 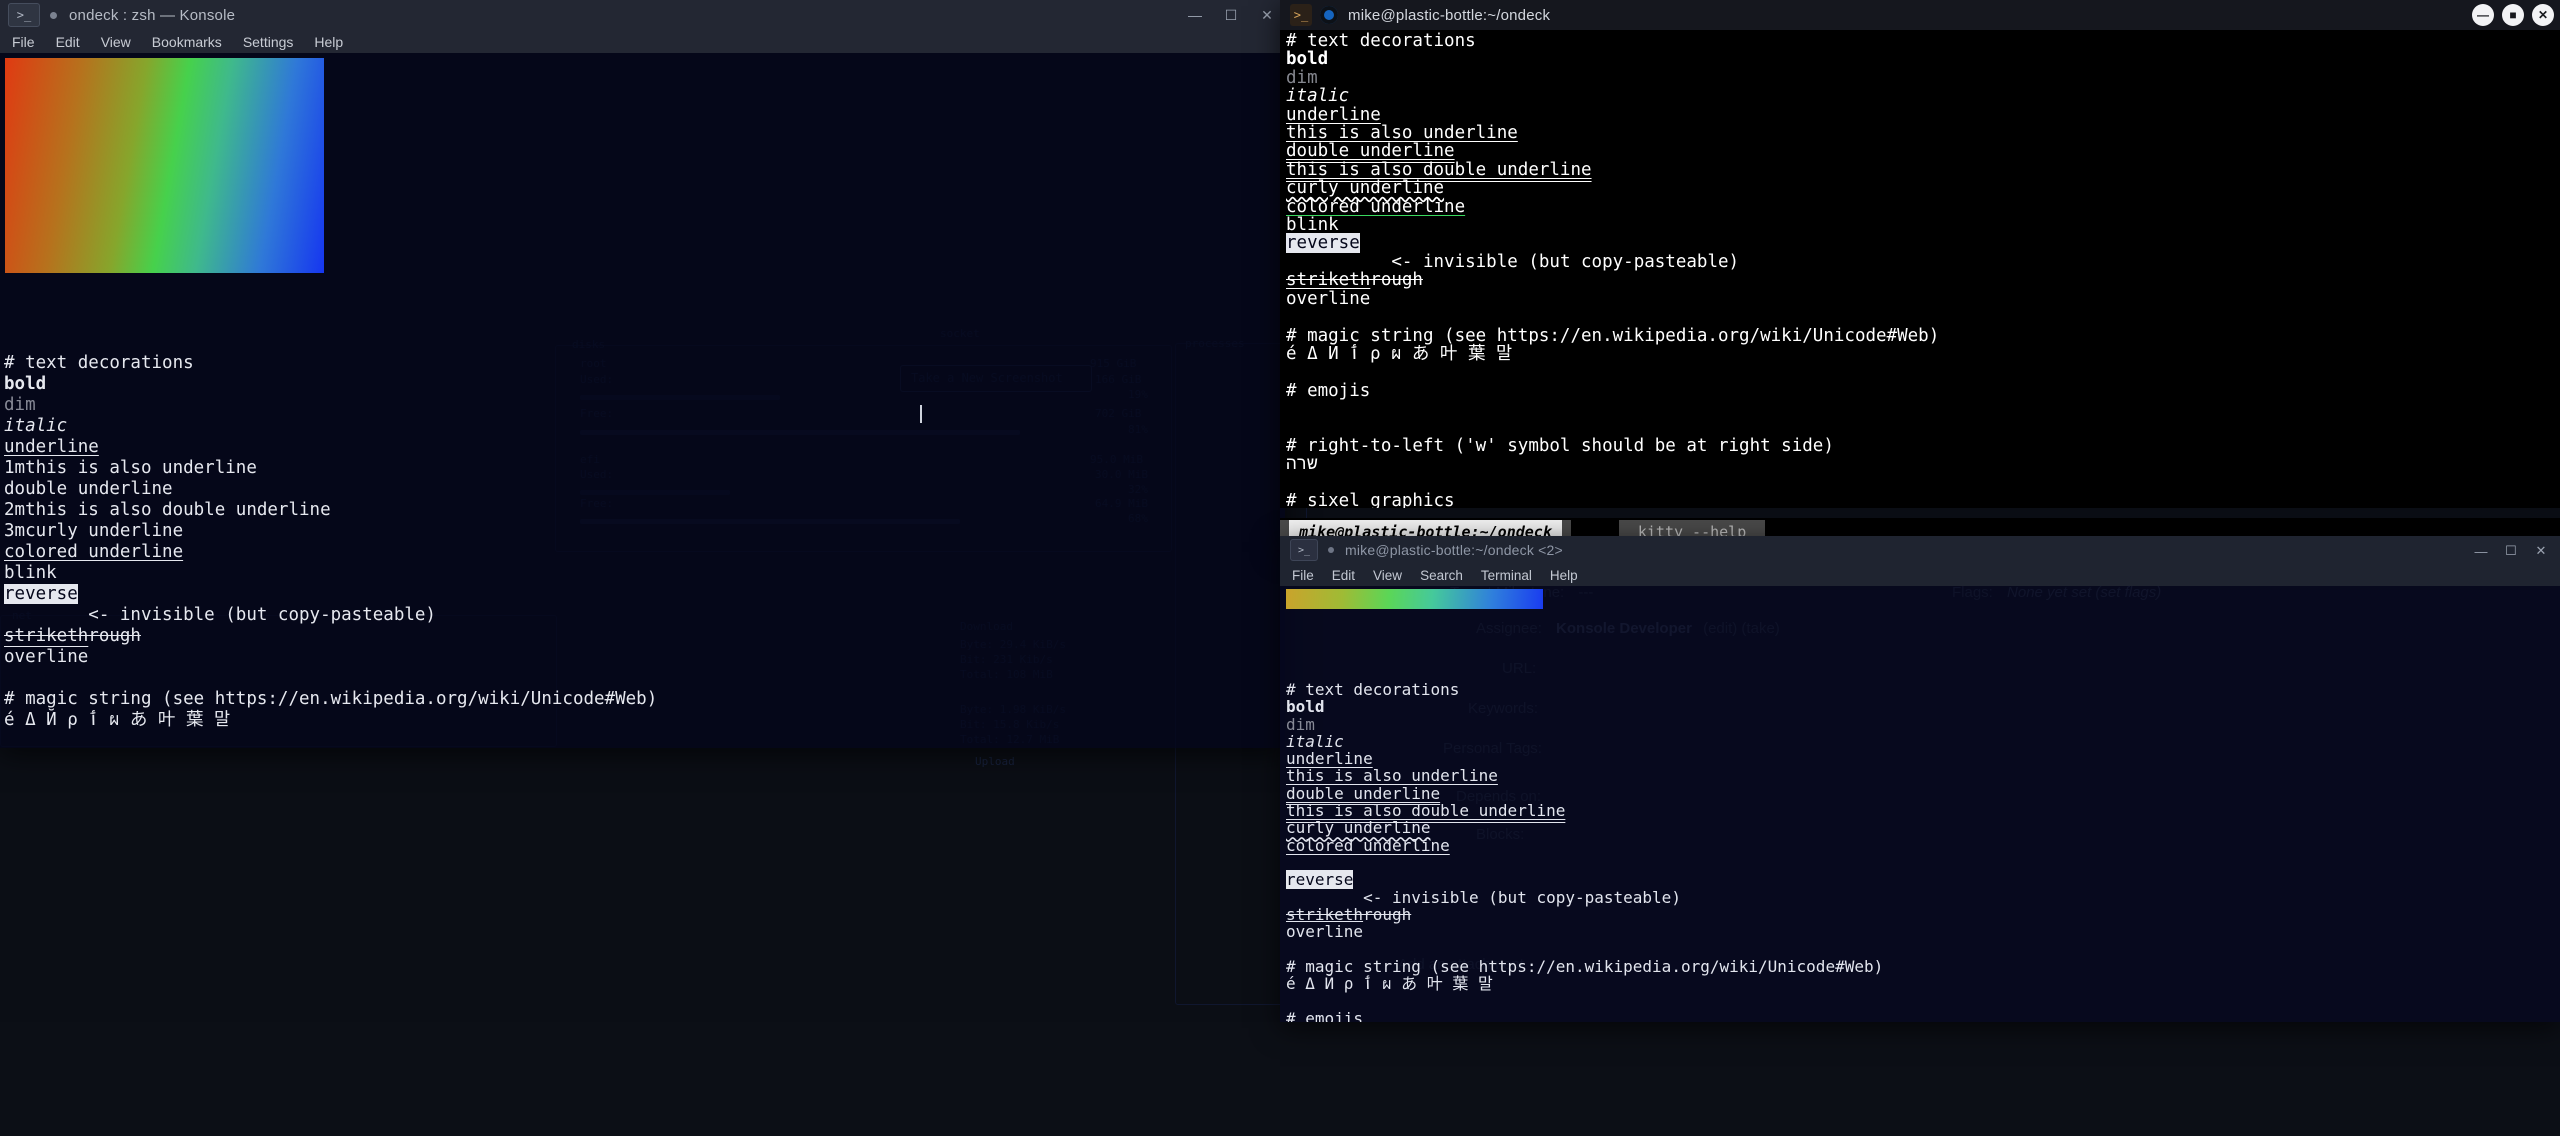 What do you see at coordinates (1449, 15) in the screenshot?
I see `kitty-title: mike@plastic-bottle:~/ondeck` at bounding box center [1449, 15].